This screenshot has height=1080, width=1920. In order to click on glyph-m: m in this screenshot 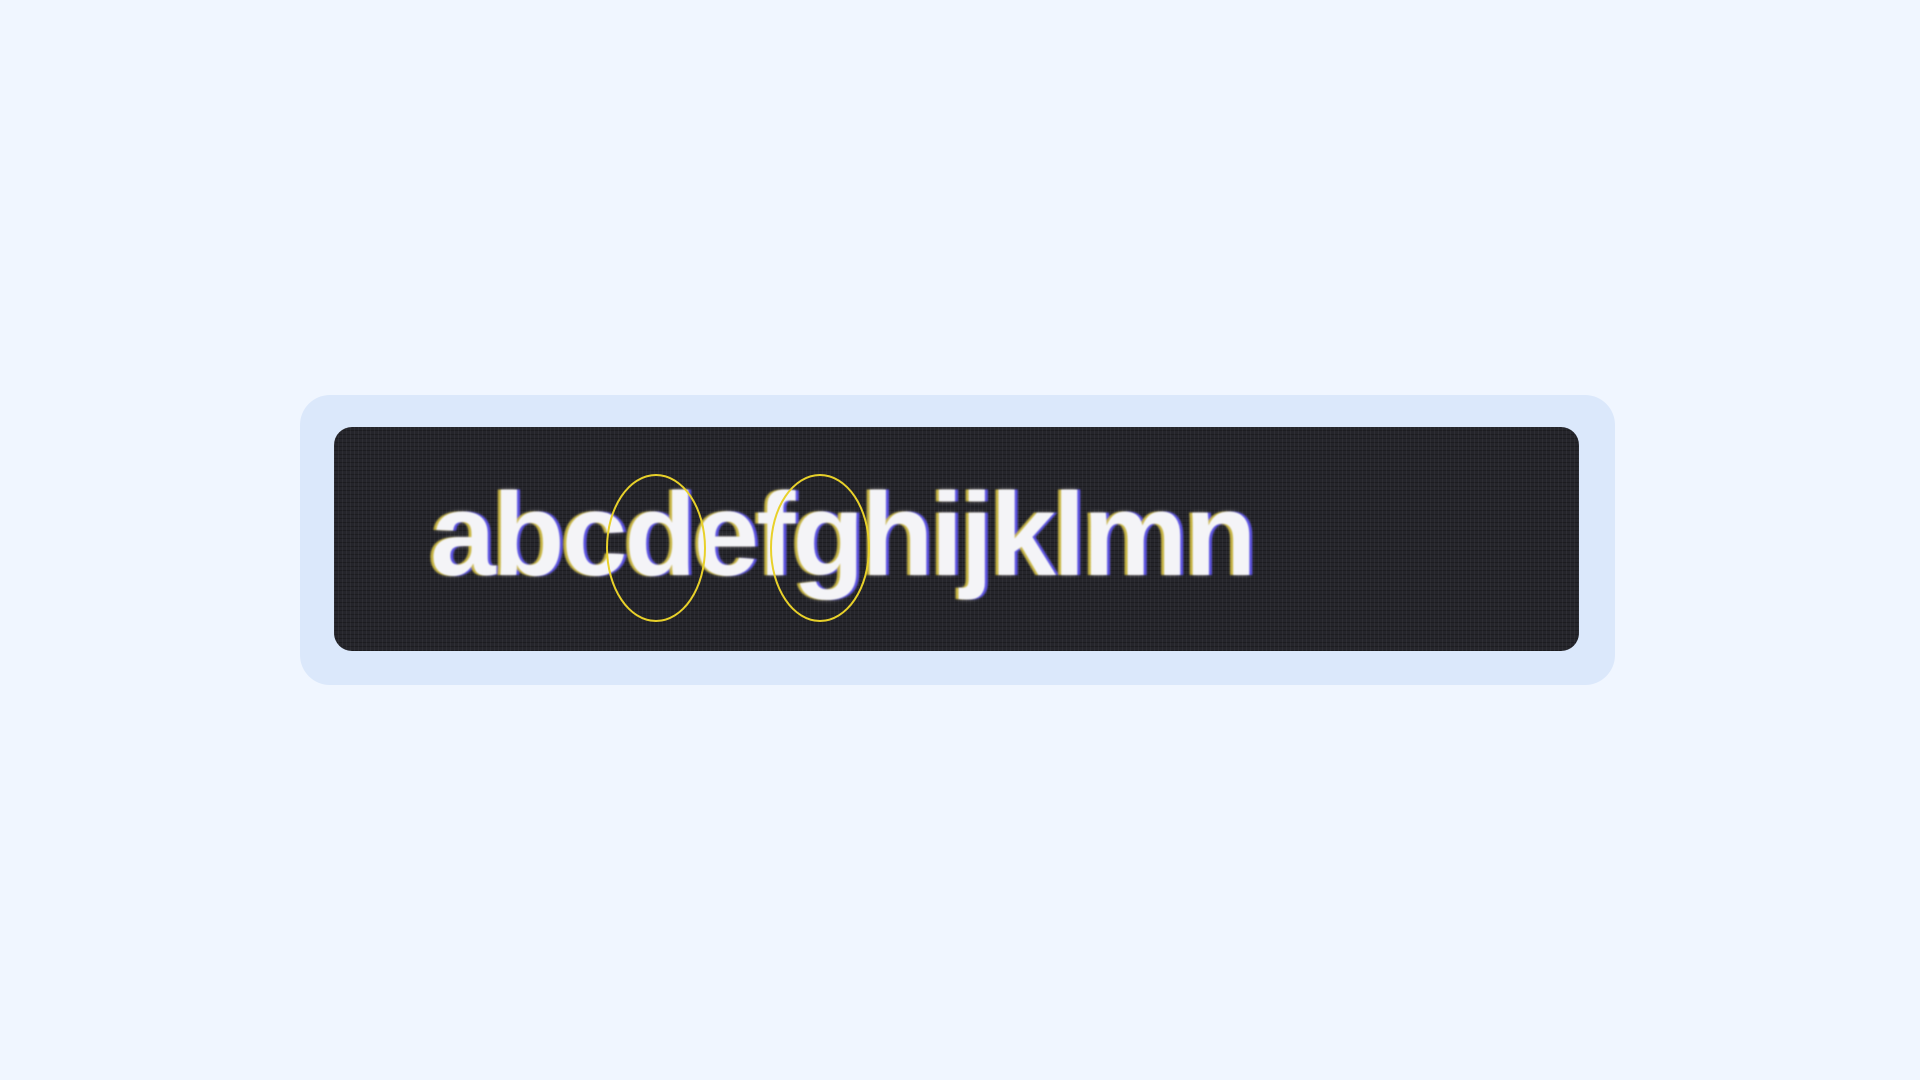, I will do `click(1135, 535)`.